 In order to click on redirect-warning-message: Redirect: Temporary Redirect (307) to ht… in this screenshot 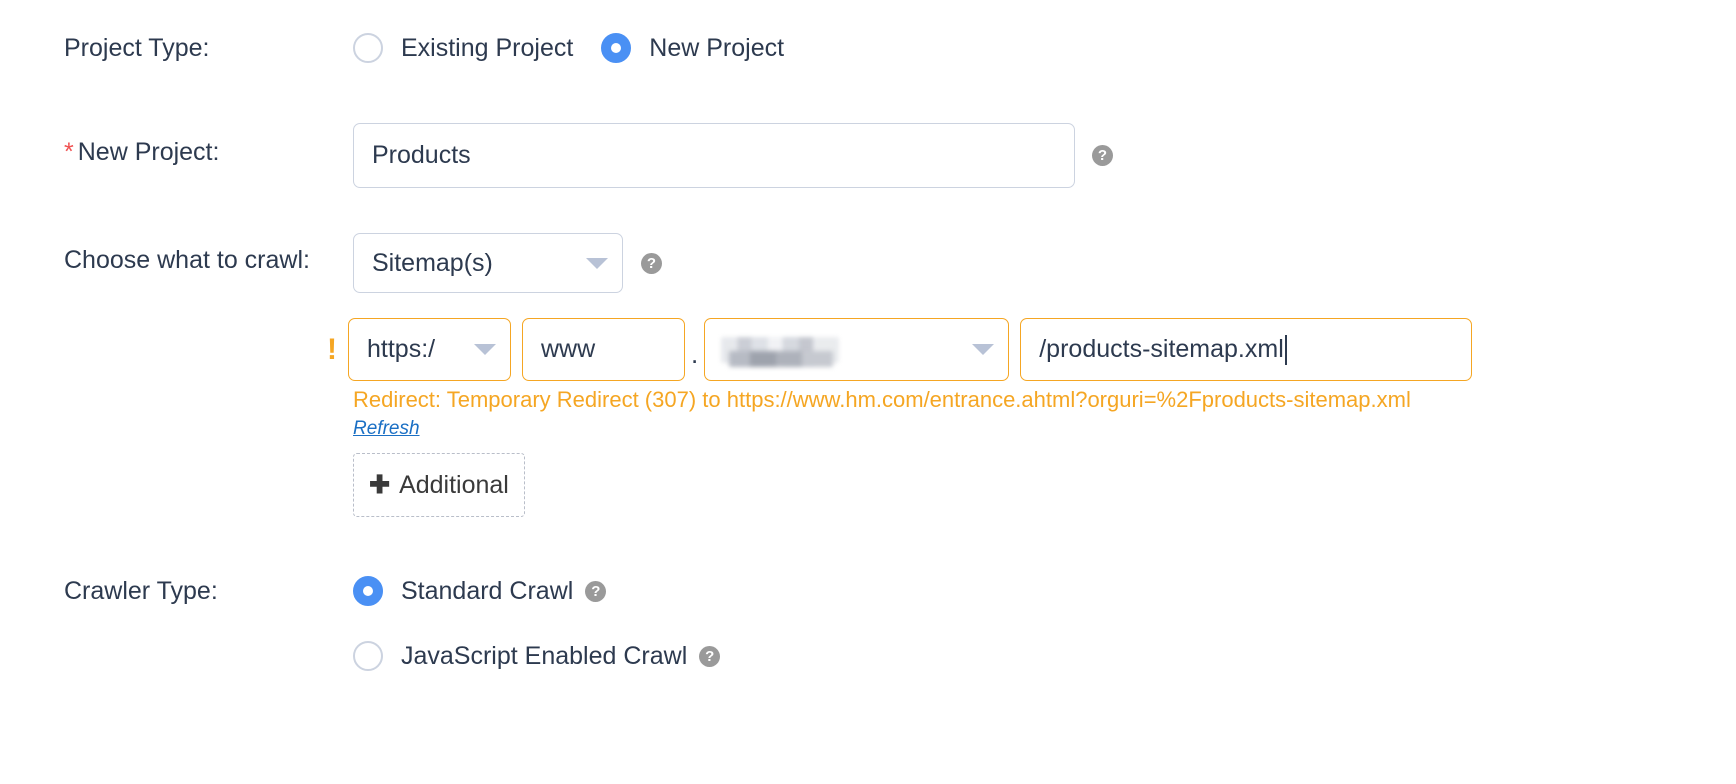, I will do `click(882, 399)`.